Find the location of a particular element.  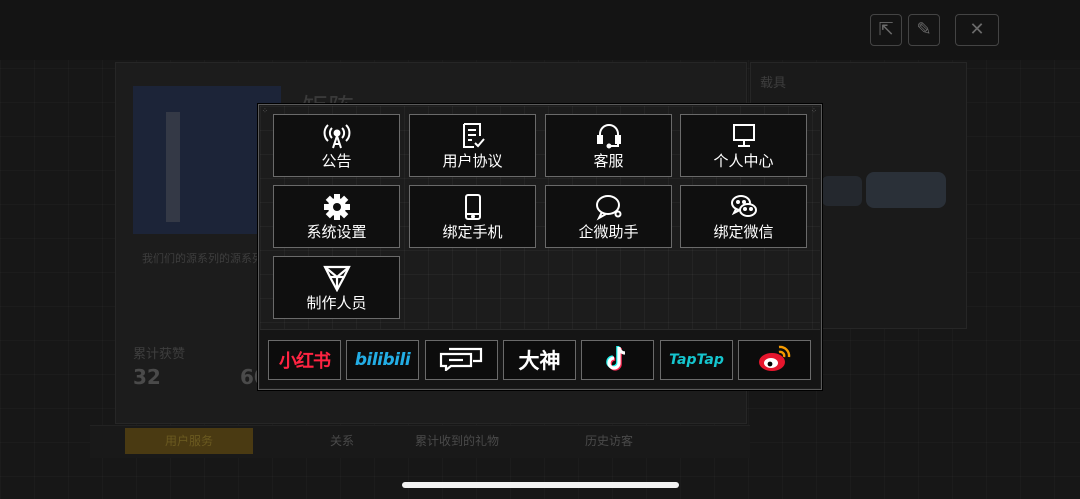

customer-service-button: 客服 is located at coordinates (608, 145).